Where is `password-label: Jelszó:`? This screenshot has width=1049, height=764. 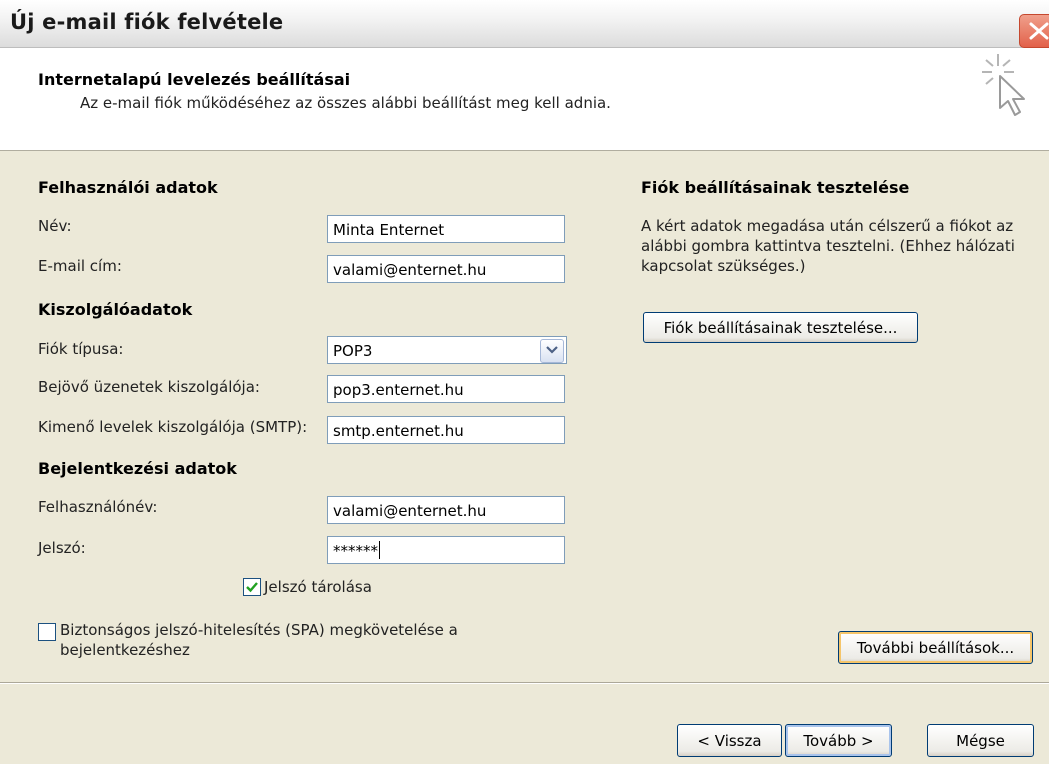 password-label: Jelszó: is located at coordinates (62, 548).